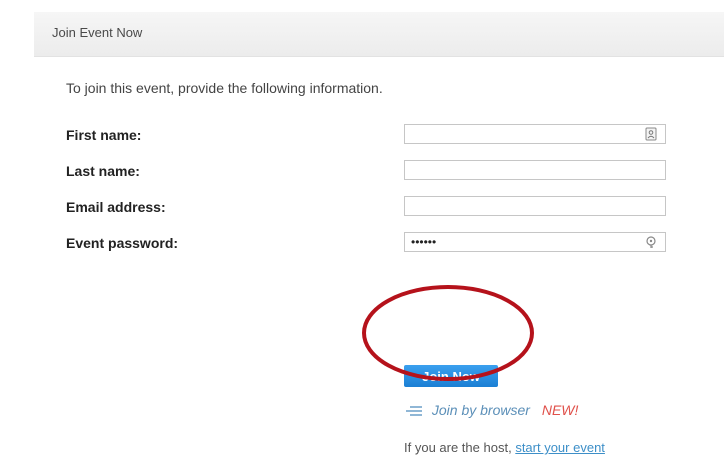  Describe the element at coordinates (97, 32) in the screenshot. I see `page-title: Join Event Now` at that location.